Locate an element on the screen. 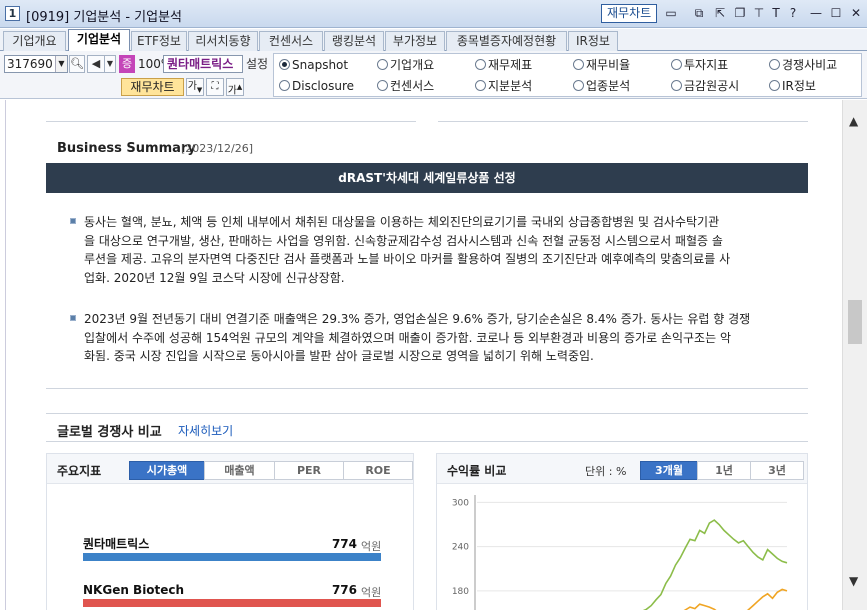  minimize-icon: — is located at coordinates (816, 13).